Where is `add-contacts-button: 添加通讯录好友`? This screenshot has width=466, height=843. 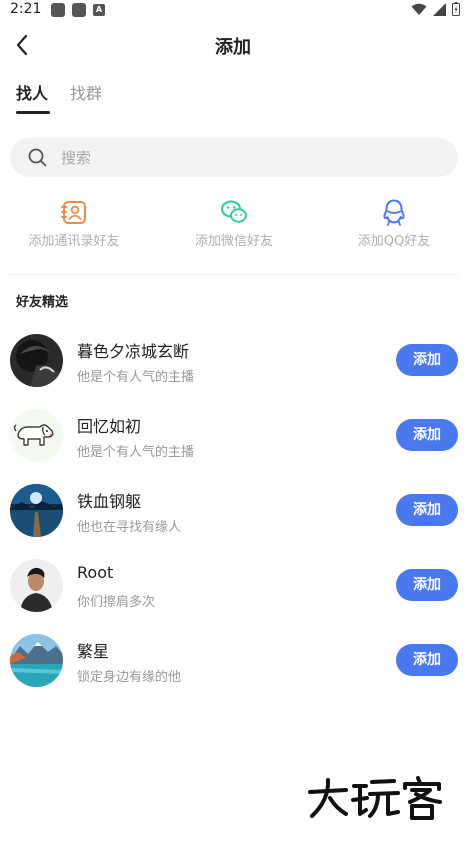 add-contacts-button: 添加通讯录好友 is located at coordinates (77, 223).